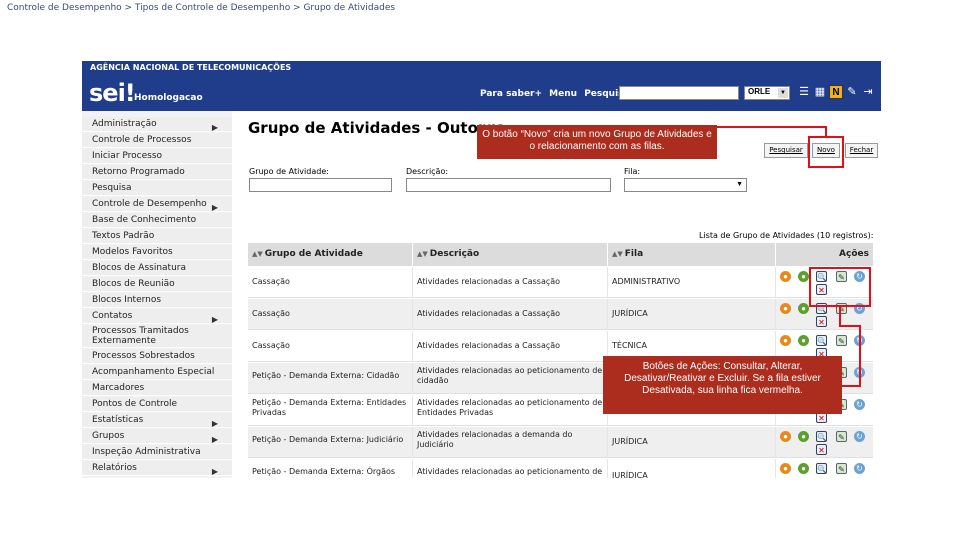  What do you see at coordinates (144, 220) in the screenshot?
I see `sidebar-item-label: Base de Conhecimento` at bounding box center [144, 220].